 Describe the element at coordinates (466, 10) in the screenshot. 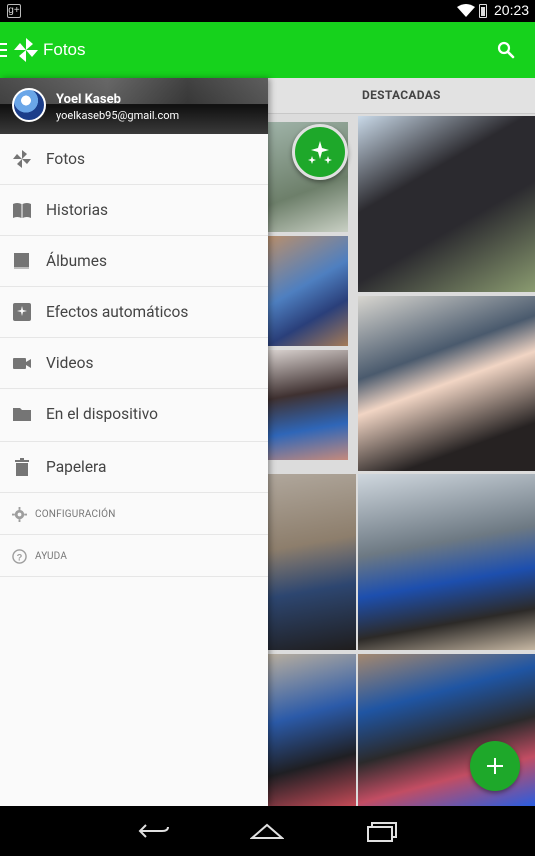

I see `wifi-icon` at that location.